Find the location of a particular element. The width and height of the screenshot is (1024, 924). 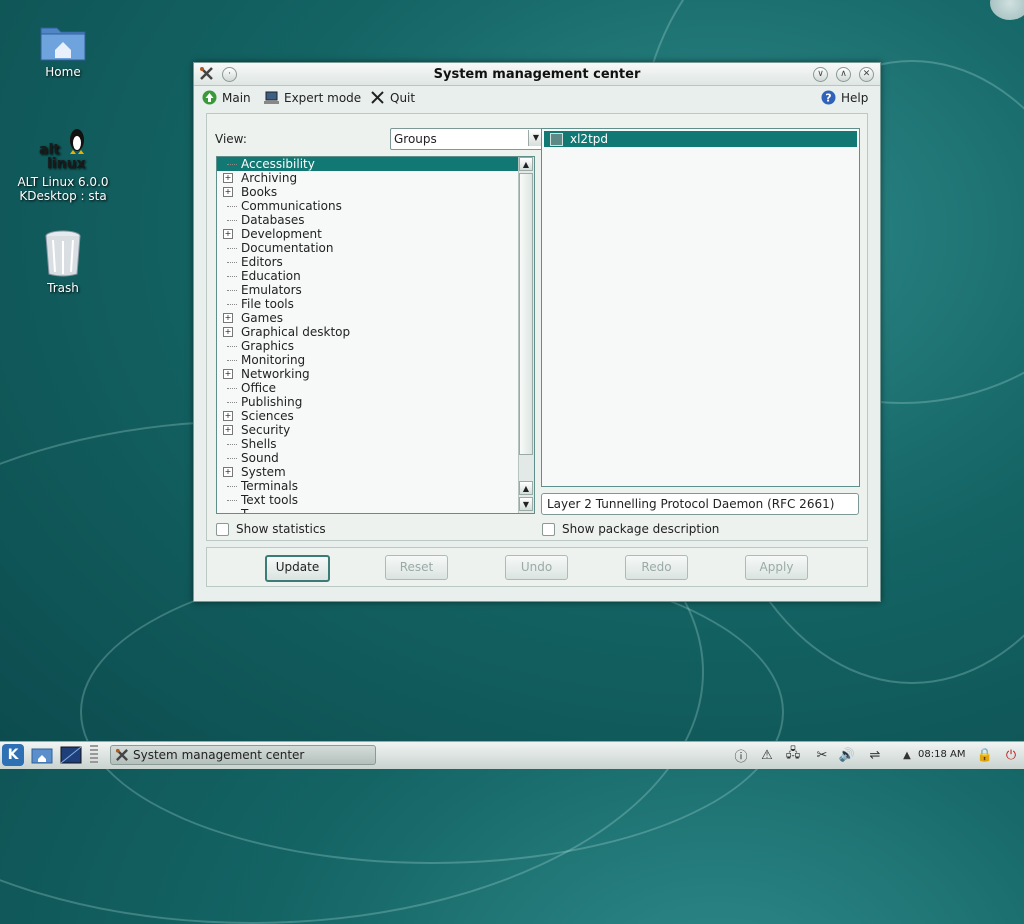

network-icon: 🖧 is located at coordinates (793, 755).